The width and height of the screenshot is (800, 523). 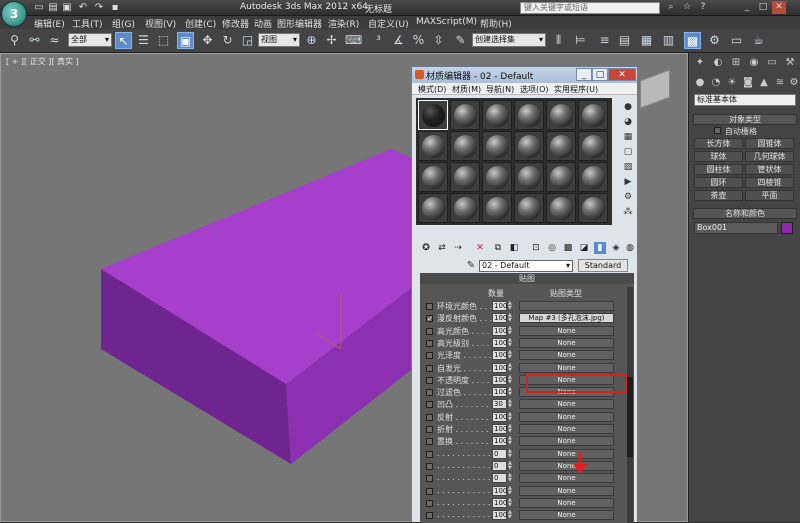 I want to click on systems-icon: ⚙, so click(x=793, y=83).